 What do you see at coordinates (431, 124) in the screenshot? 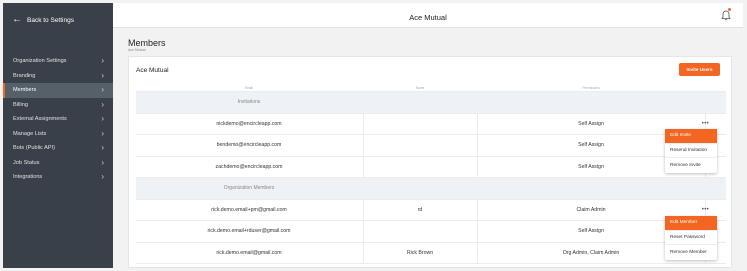
I see `table-row: nickdemo@encircleapp.com Self Assign •••` at bounding box center [431, 124].